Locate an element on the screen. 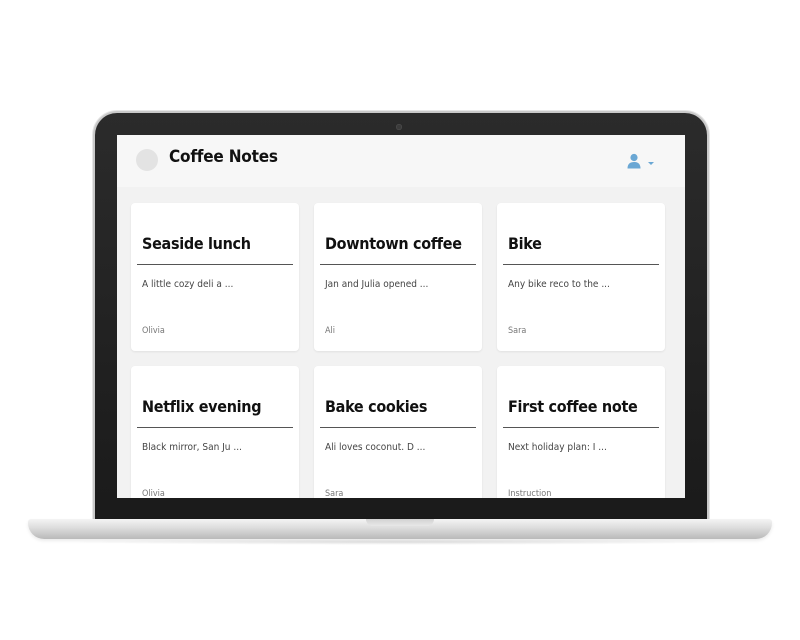 The image size is (800, 640). laptop-shadow is located at coordinates (400, 542).